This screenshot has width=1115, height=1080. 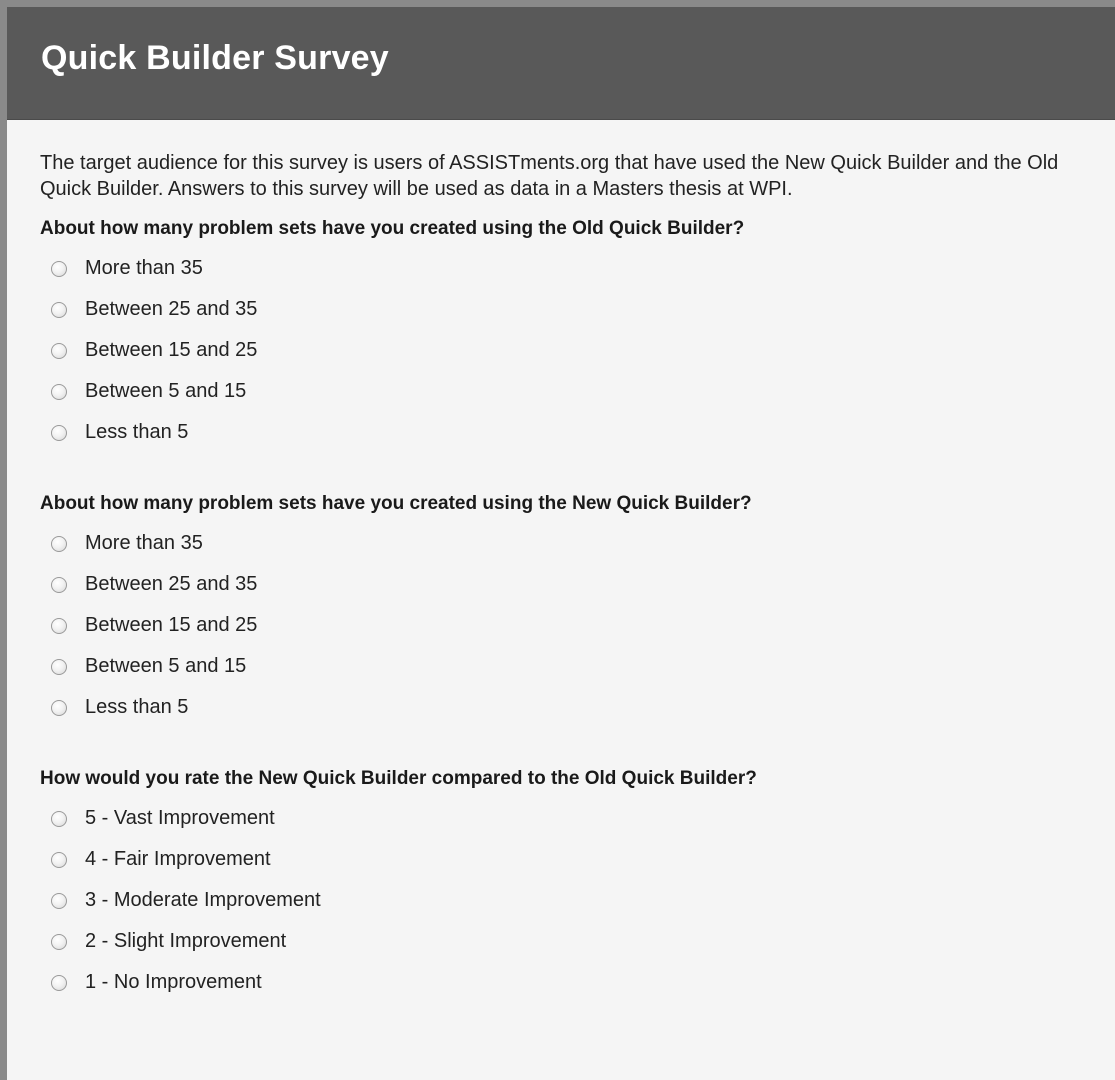 I want to click on radio-option: 5 - Vast Improvement, so click(x=565, y=818).